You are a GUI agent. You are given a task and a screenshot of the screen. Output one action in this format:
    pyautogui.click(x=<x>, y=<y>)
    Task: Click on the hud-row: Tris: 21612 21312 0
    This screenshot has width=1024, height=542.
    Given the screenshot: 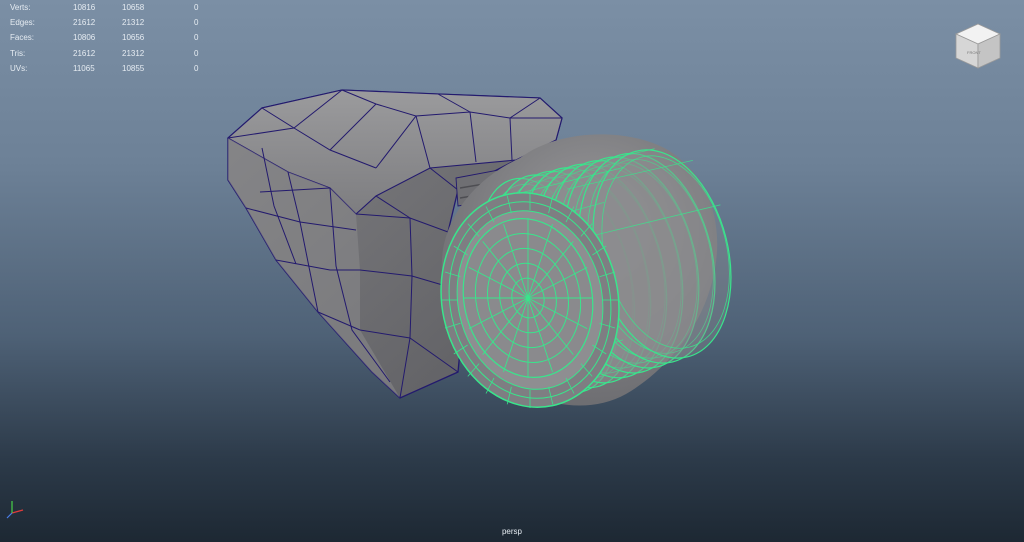 What is the action you would take?
    pyautogui.click(x=110, y=53)
    